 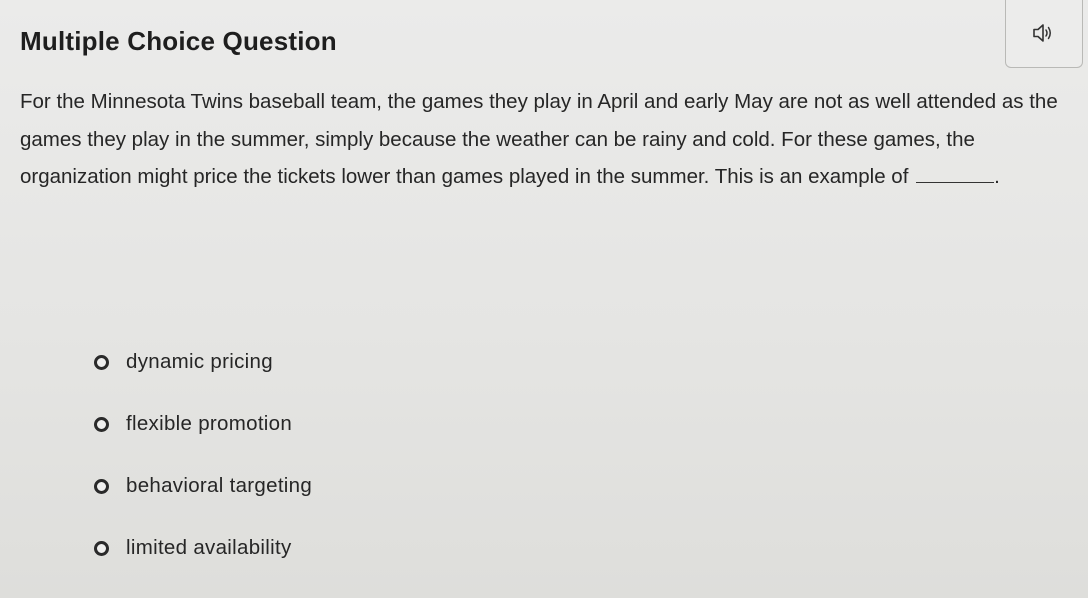 I want to click on answer-blank, so click(x=955, y=173).